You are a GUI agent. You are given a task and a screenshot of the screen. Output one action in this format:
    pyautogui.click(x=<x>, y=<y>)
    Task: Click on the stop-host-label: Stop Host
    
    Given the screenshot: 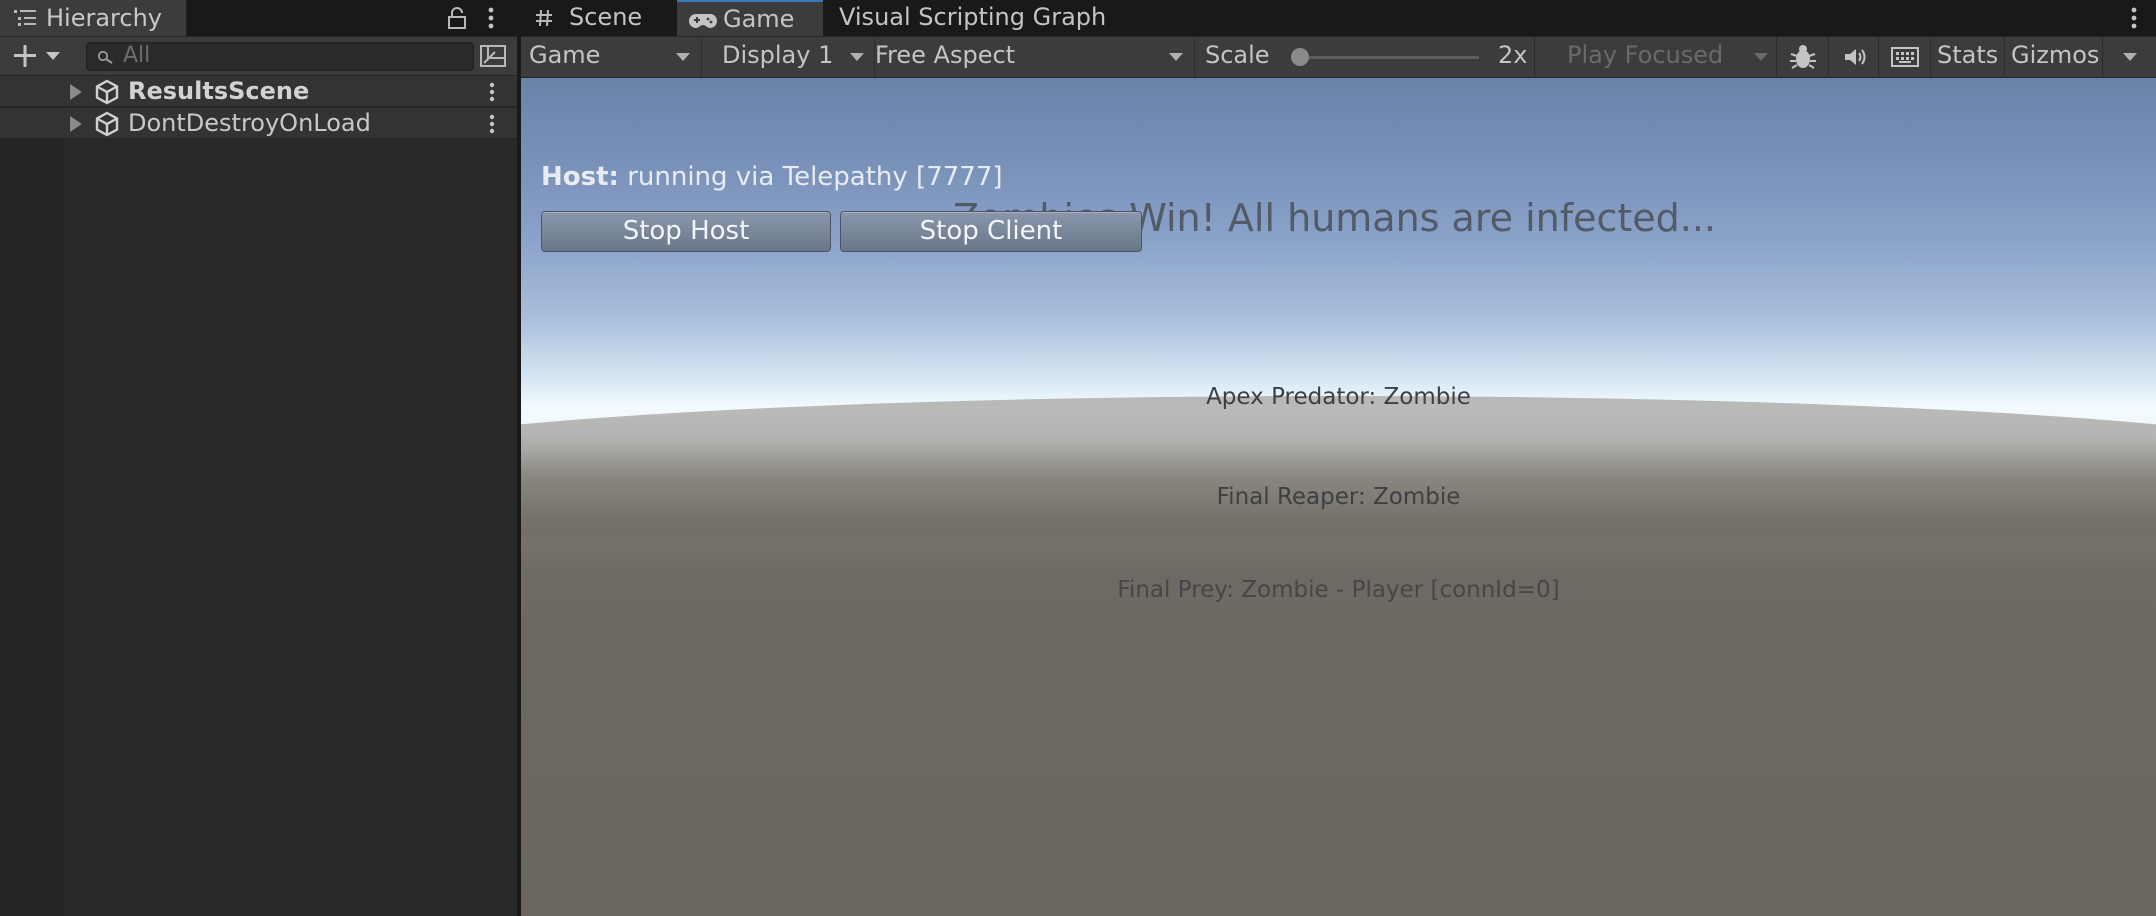 What is the action you would take?
    pyautogui.click(x=686, y=231)
    